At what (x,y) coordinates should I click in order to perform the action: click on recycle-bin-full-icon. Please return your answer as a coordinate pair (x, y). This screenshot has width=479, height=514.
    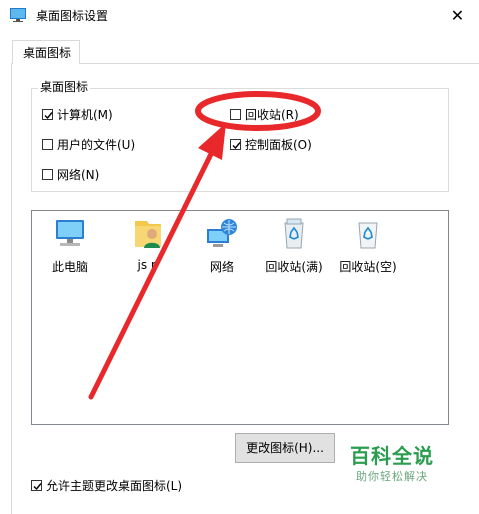
    Looking at the image, I should click on (294, 233).